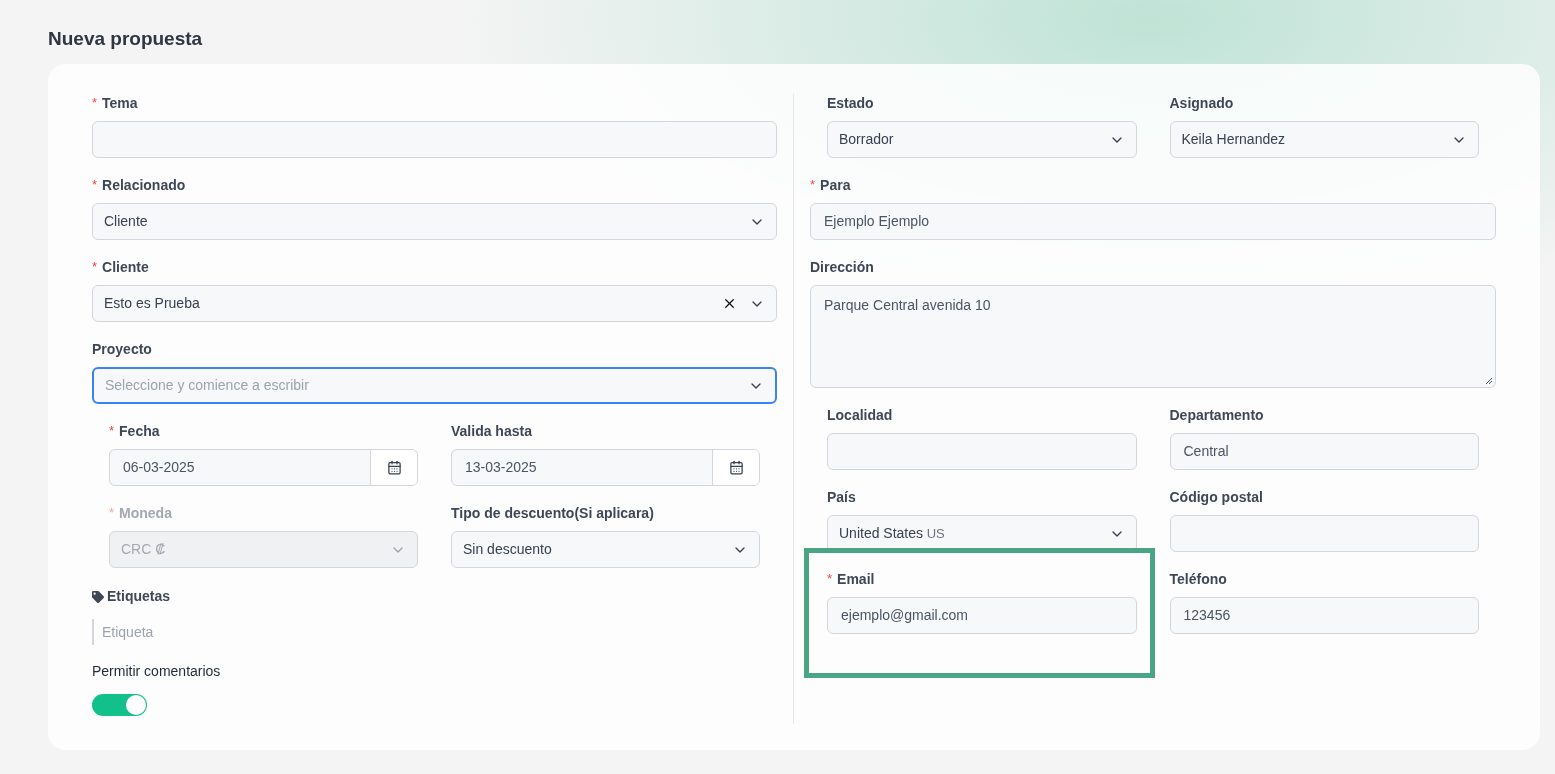  What do you see at coordinates (1153, 336) in the screenshot?
I see `textarea-field: Parque Central avenida 10` at bounding box center [1153, 336].